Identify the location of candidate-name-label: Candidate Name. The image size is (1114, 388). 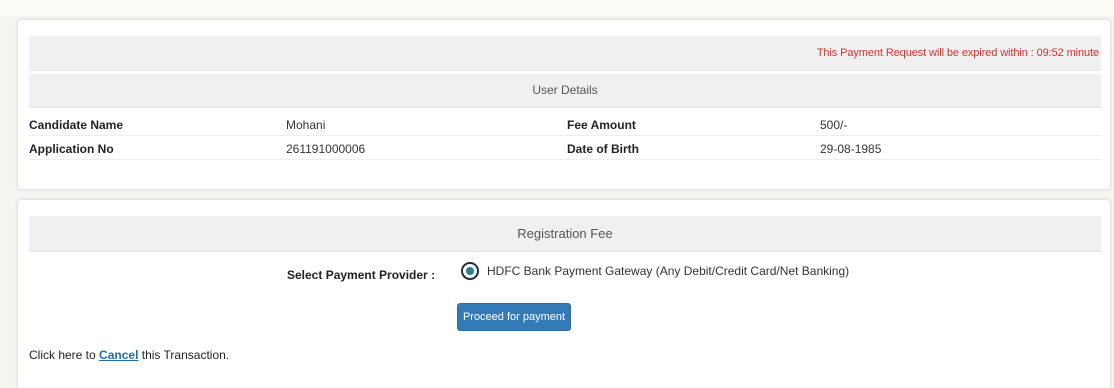
(76, 125).